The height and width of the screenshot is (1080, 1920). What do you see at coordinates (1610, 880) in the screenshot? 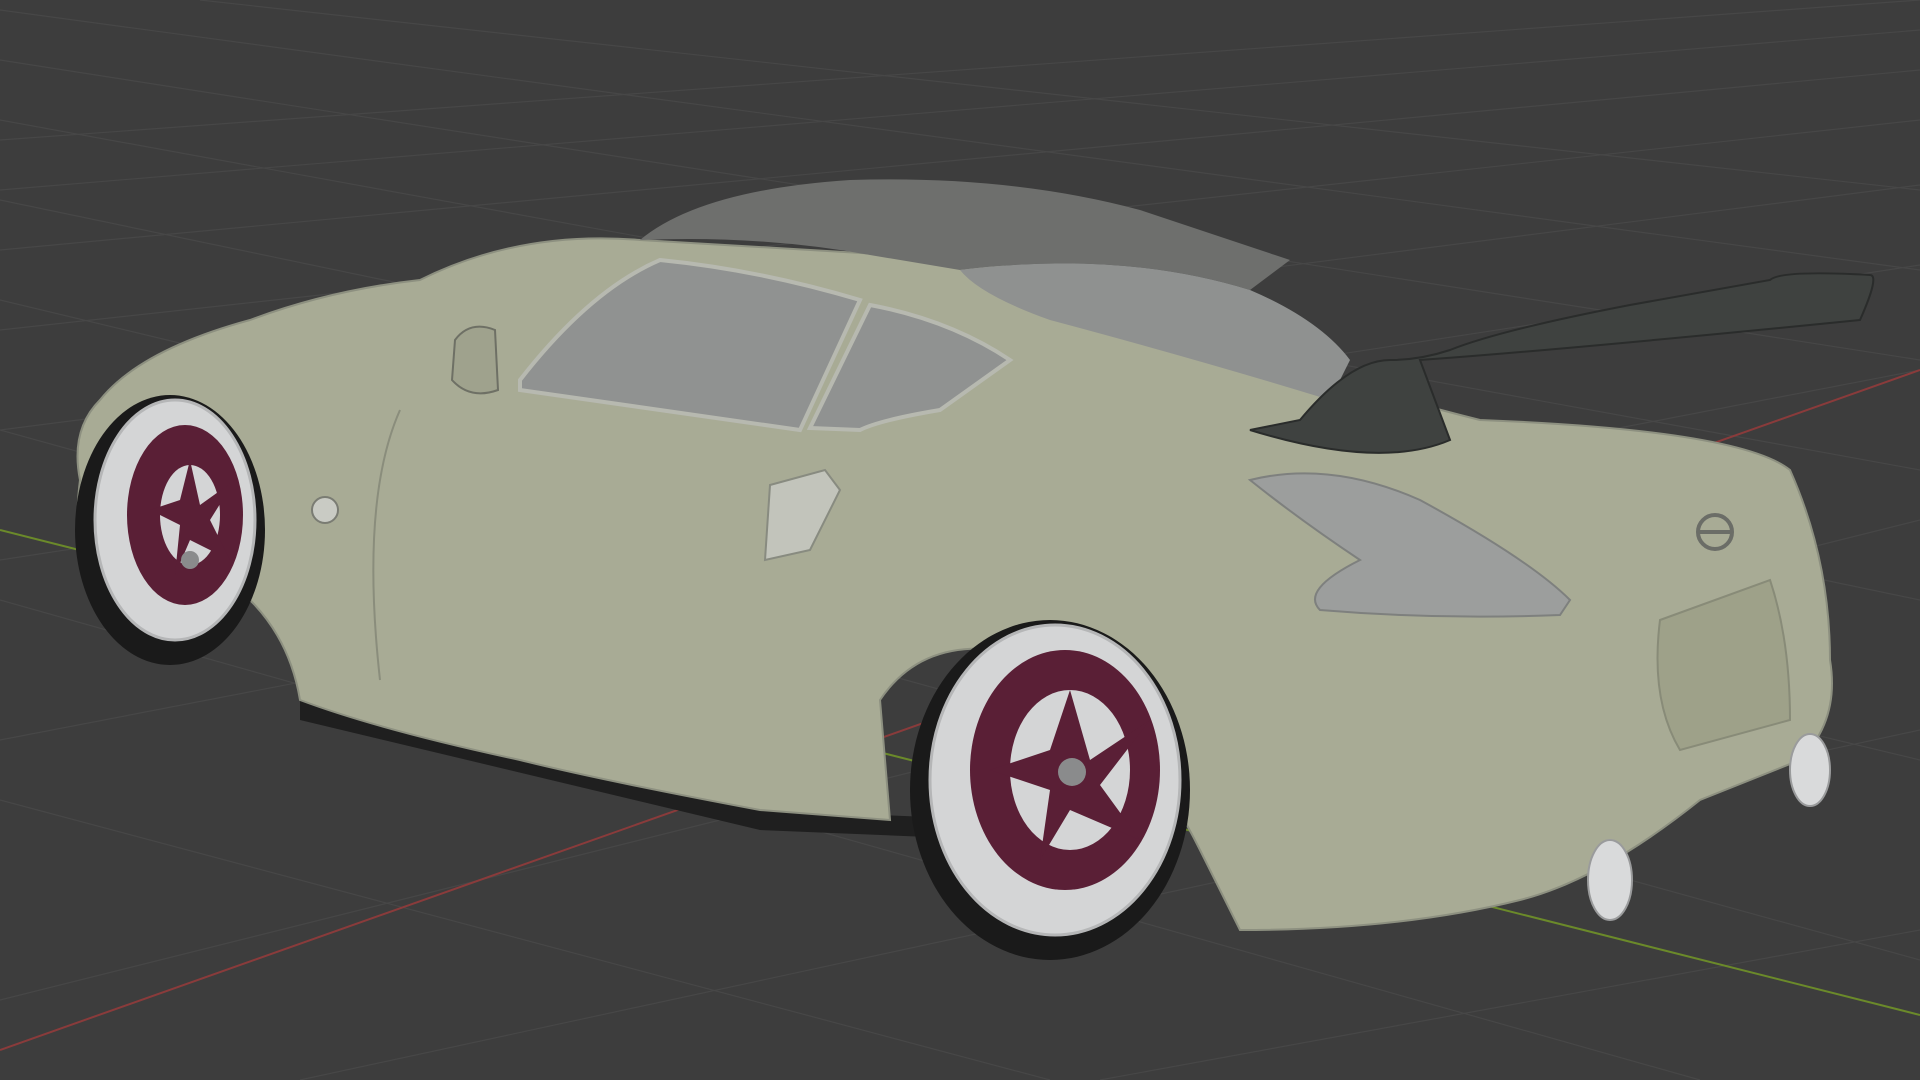
I see `exhaust-left` at bounding box center [1610, 880].